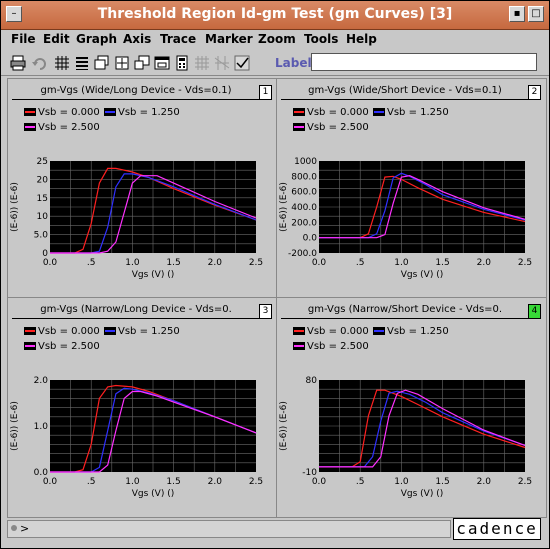 Image resolution: width=550 pixels, height=549 pixels. What do you see at coordinates (102, 63) in the screenshot?
I see `window-stack-icon` at bounding box center [102, 63].